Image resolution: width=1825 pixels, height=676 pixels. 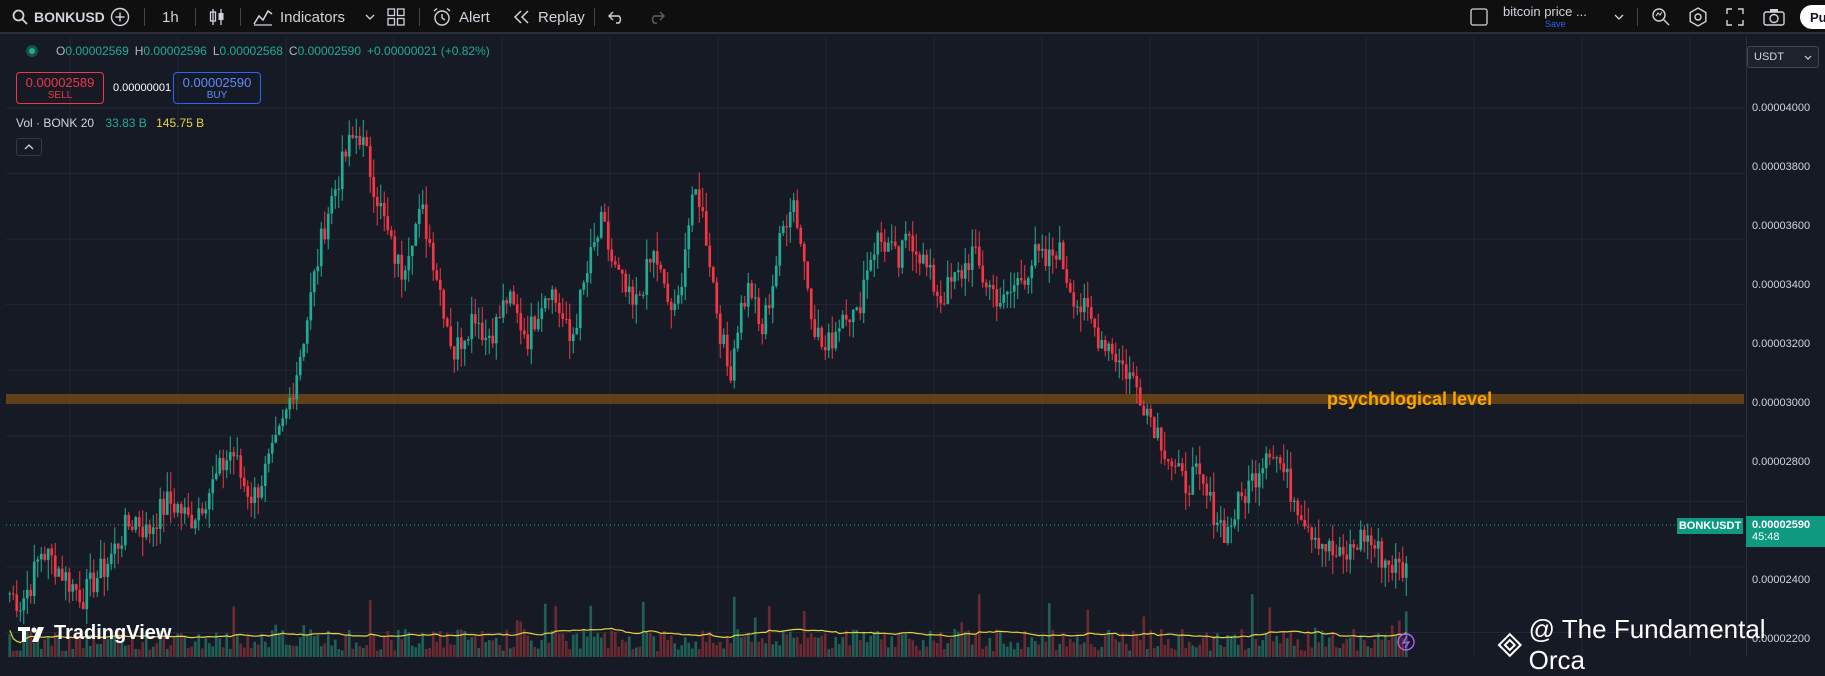 What do you see at coordinates (1812, 17) in the screenshot?
I see `publish-button: Pu` at bounding box center [1812, 17].